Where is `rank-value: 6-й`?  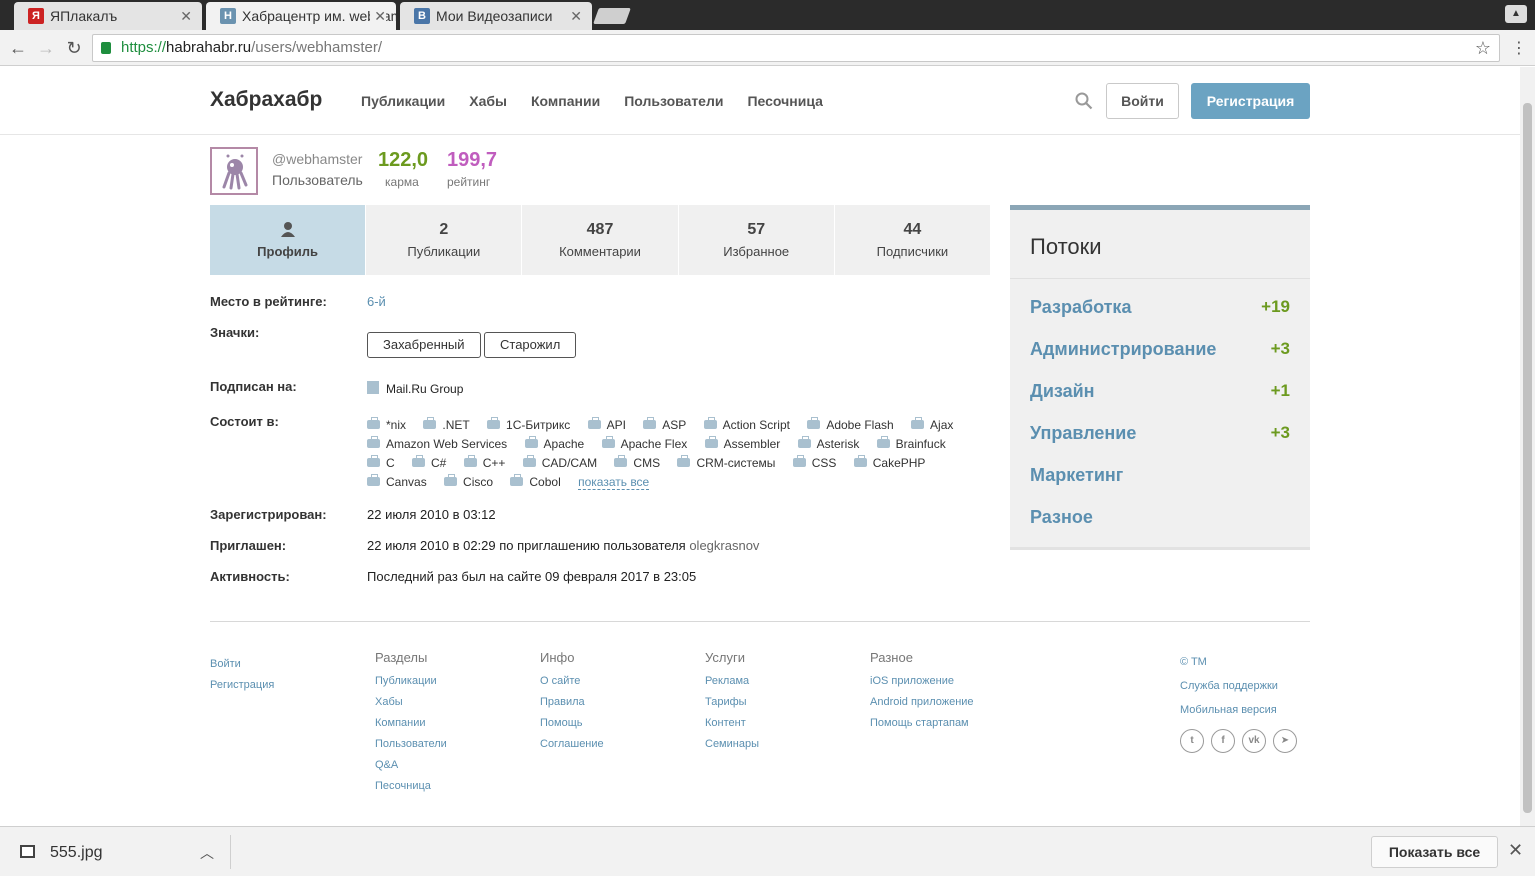
rank-value: 6-й is located at coordinates (376, 301).